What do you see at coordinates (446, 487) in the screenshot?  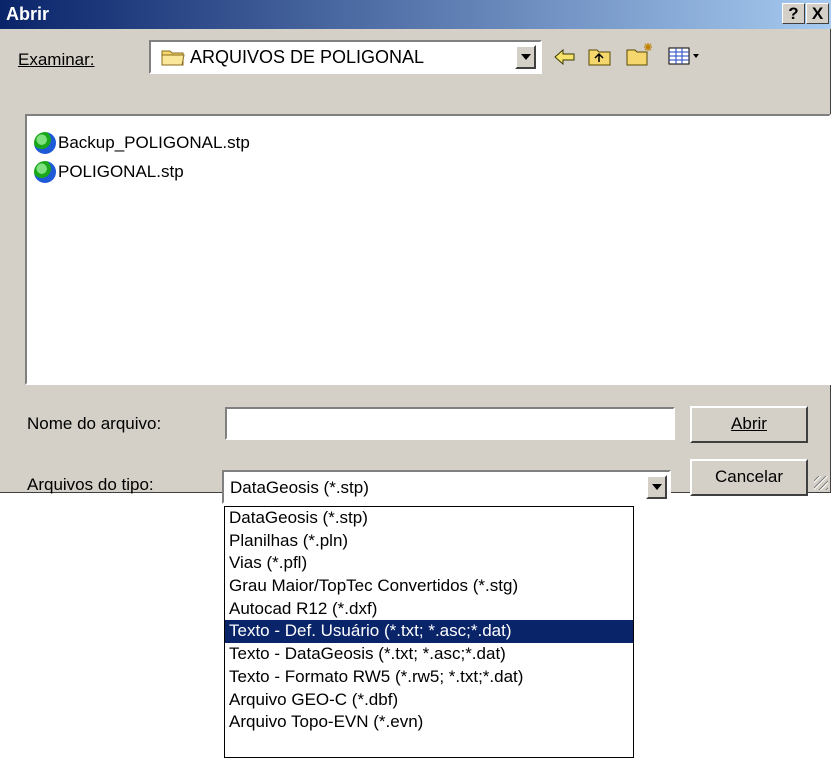 I see `filetype-dropdown: DataGeosis (*.stp)` at bounding box center [446, 487].